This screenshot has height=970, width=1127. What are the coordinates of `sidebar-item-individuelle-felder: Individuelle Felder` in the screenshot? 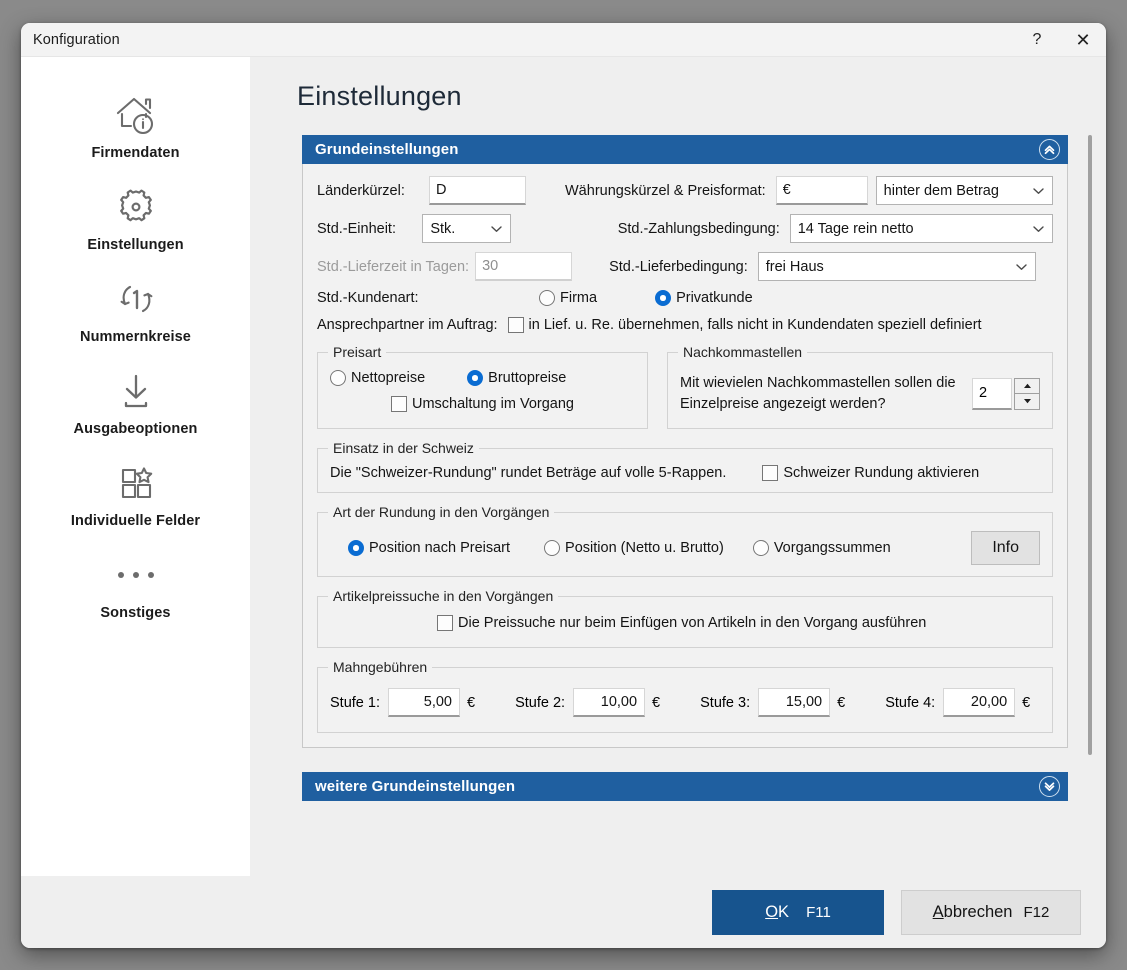 It's located at (135, 494).